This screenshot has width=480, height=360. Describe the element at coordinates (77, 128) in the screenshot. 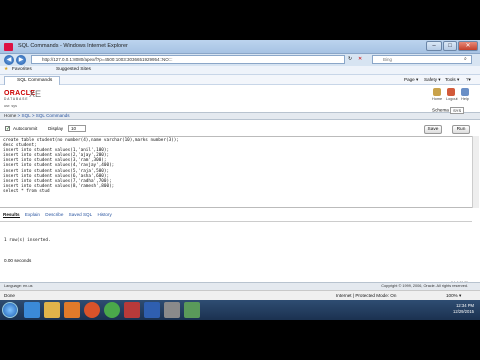

I see `display-rows-select: 10` at that location.